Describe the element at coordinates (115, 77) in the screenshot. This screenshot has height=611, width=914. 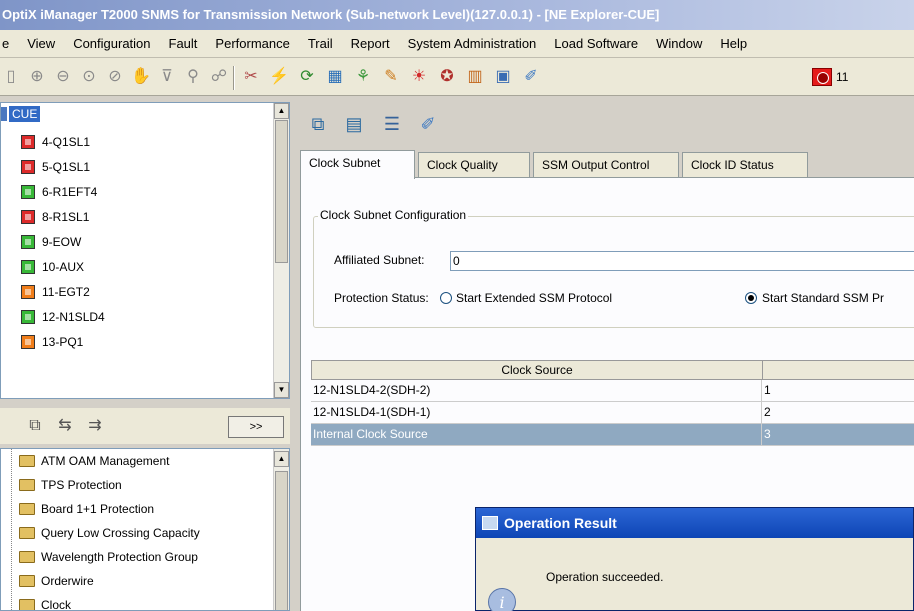
I see `zoom-fit-icon: ⊘` at that location.